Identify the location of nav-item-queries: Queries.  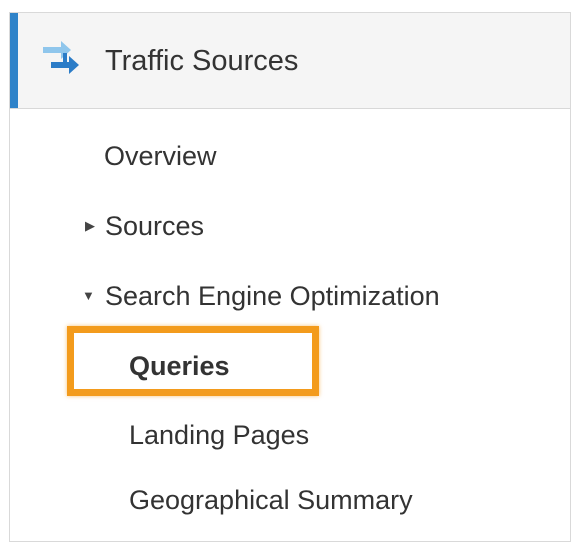
(179, 366).